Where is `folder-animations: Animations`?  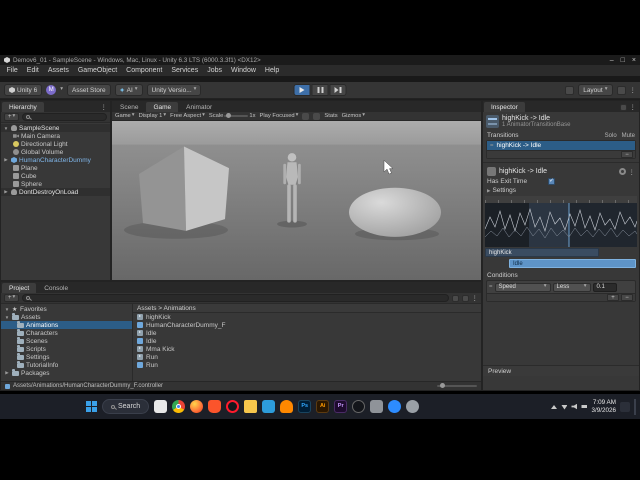 folder-animations: Animations is located at coordinates (66, 325).